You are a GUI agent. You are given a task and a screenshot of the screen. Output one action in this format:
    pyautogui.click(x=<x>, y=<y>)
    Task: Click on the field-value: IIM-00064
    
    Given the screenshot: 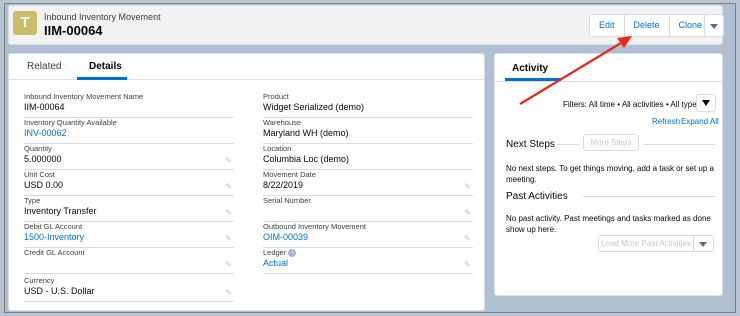 What is the action you would take?
    pyautogui.click(x=44, y=107)
    